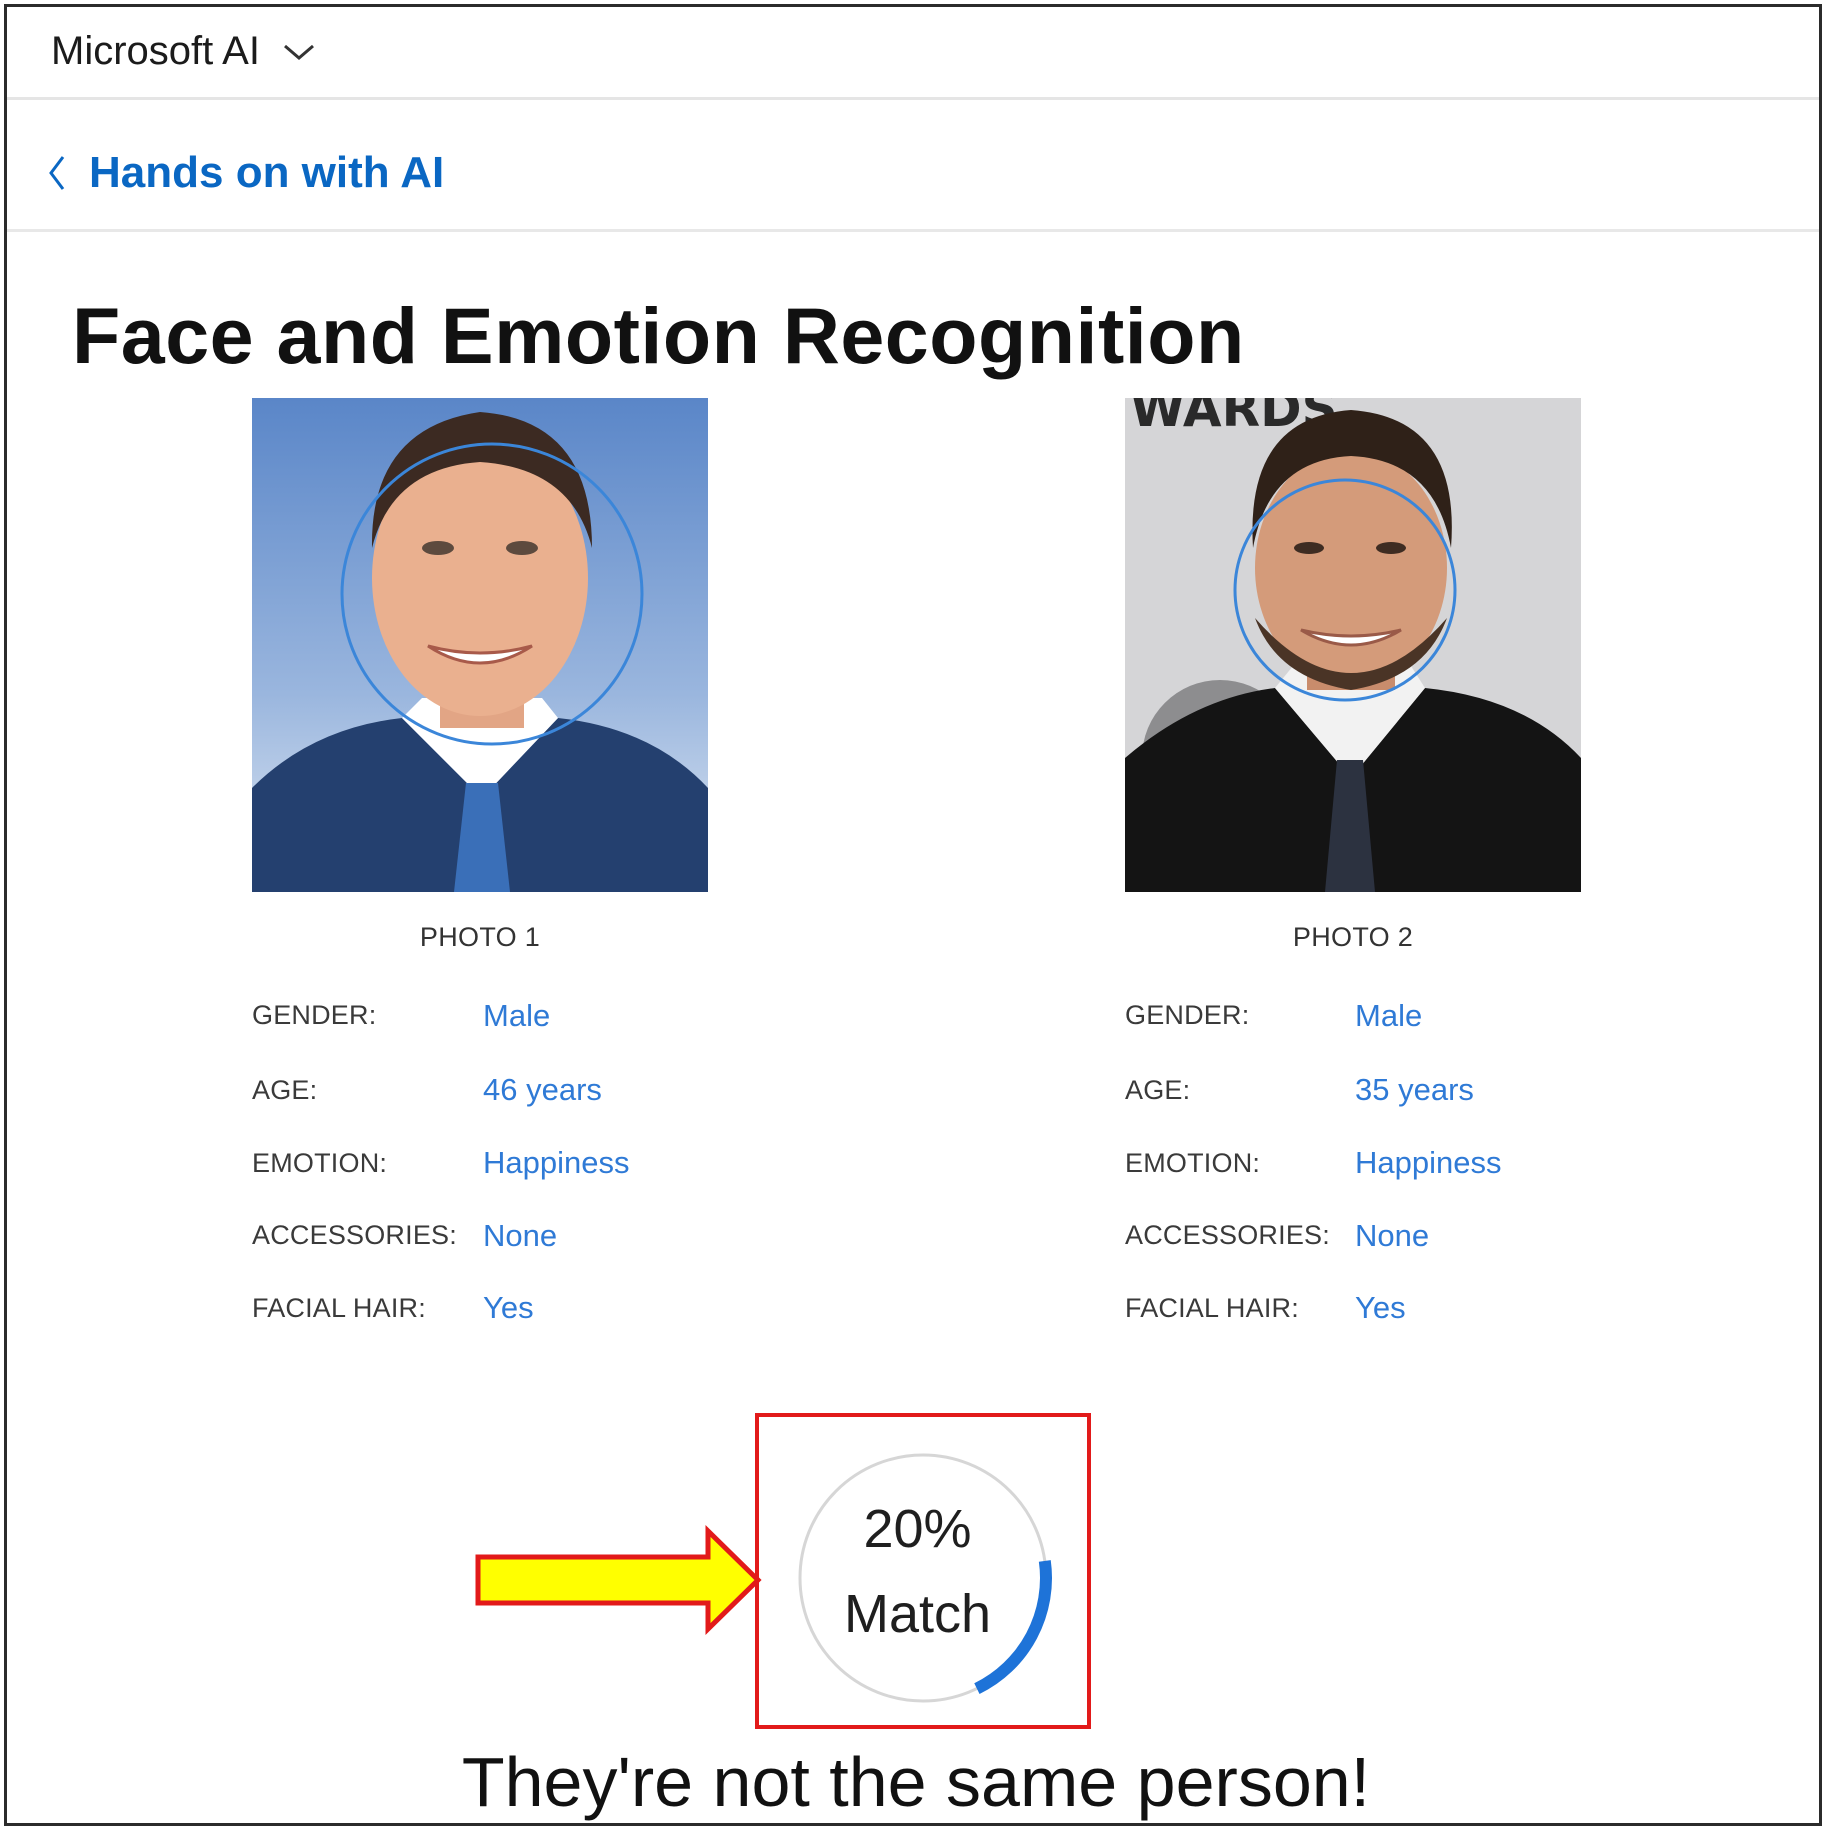 The height and width of the screenshot is (1832, 1832). What do you see at coordinates (1428, 1162) in the screenshot?
I see `photo-2-emotion-value: Happiness` at bounding box center [1428, 1162].